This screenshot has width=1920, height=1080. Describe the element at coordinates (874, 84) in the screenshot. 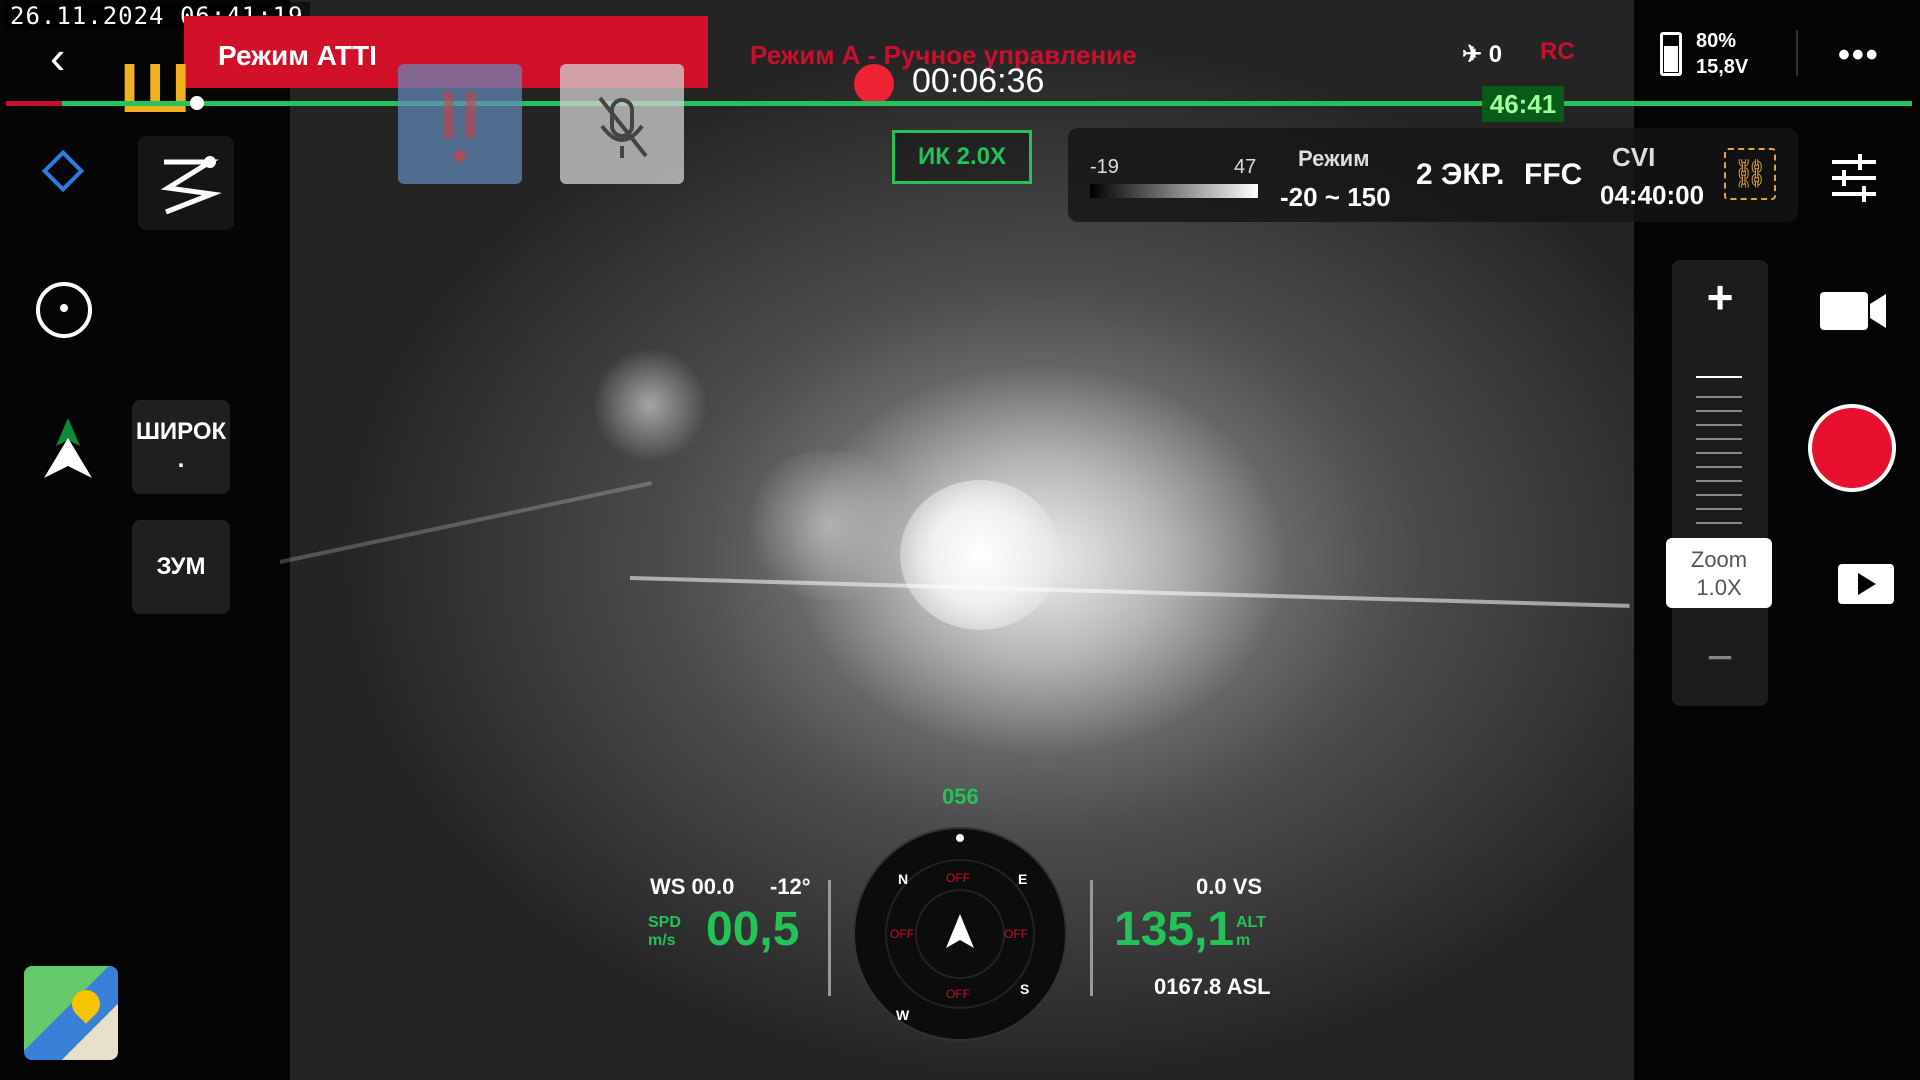

I see `recording-indicator-icon` at that location.